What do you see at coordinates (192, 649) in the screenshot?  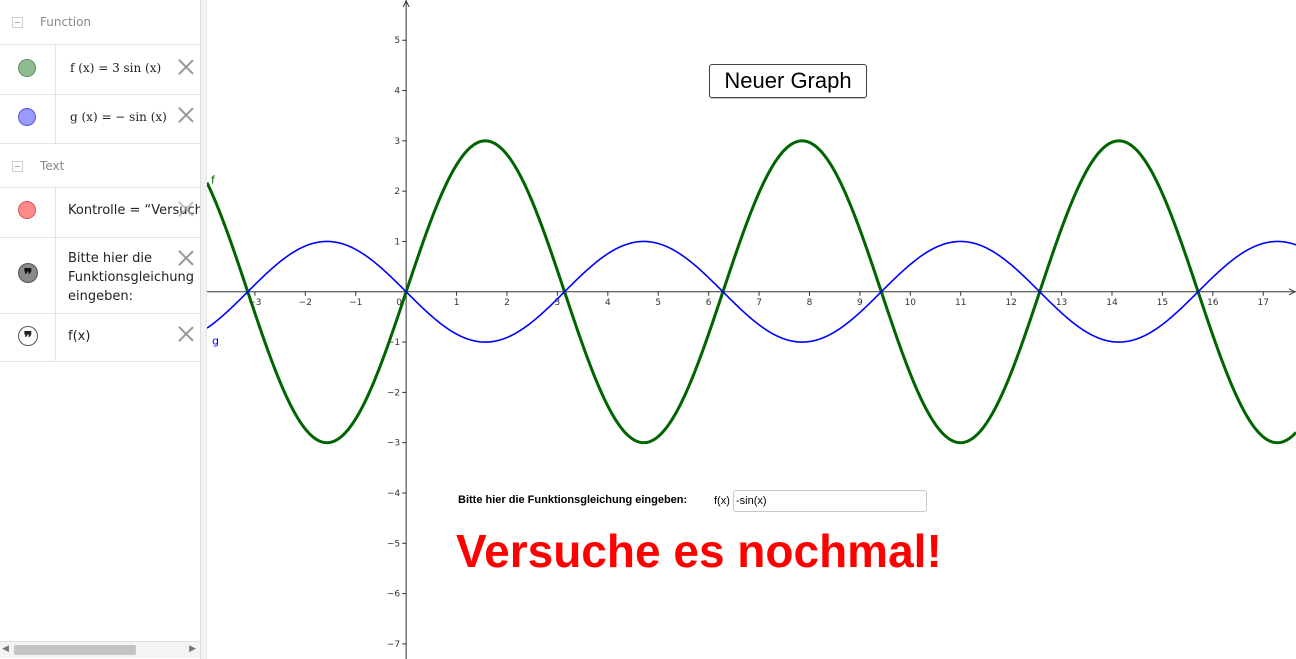 I see `scroll-right-icon: ▶` at bounding box center [192, 649].